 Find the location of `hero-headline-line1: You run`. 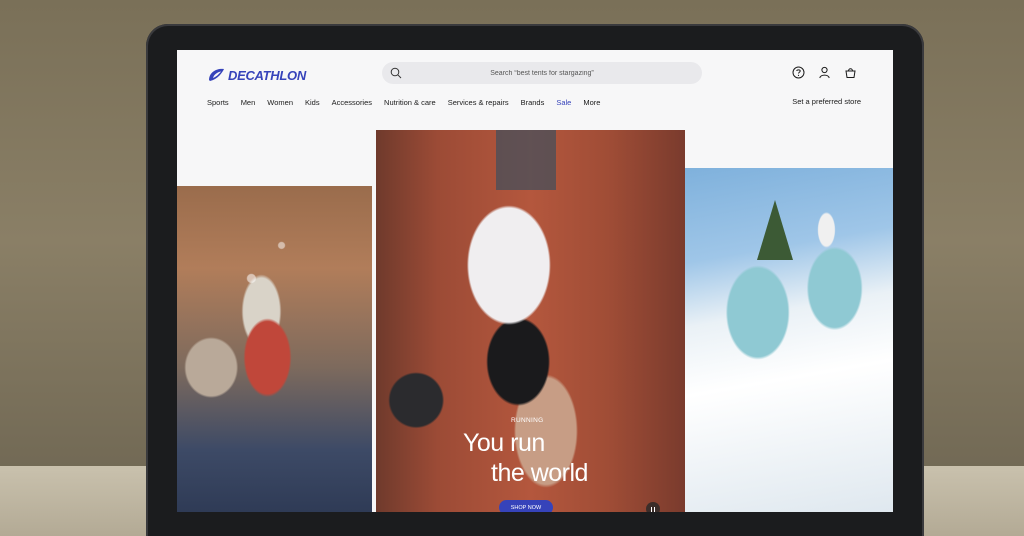

hero-headline-line1: You run is located at coordinates (504, 443).